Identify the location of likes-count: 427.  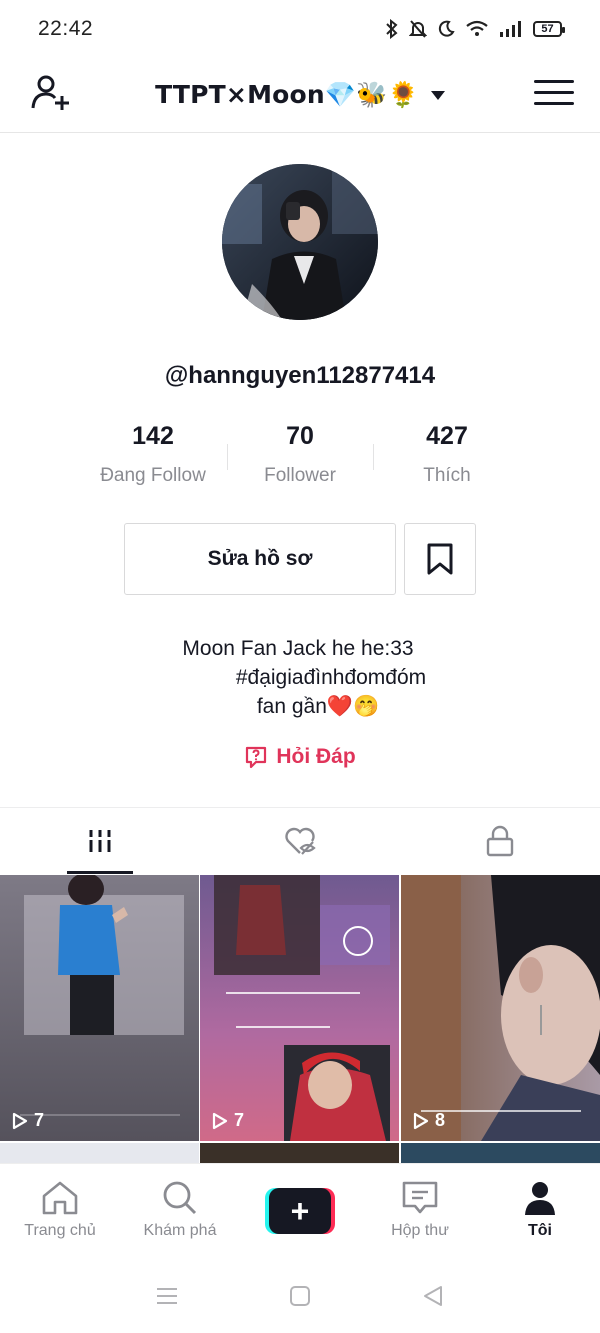
(447, 436).